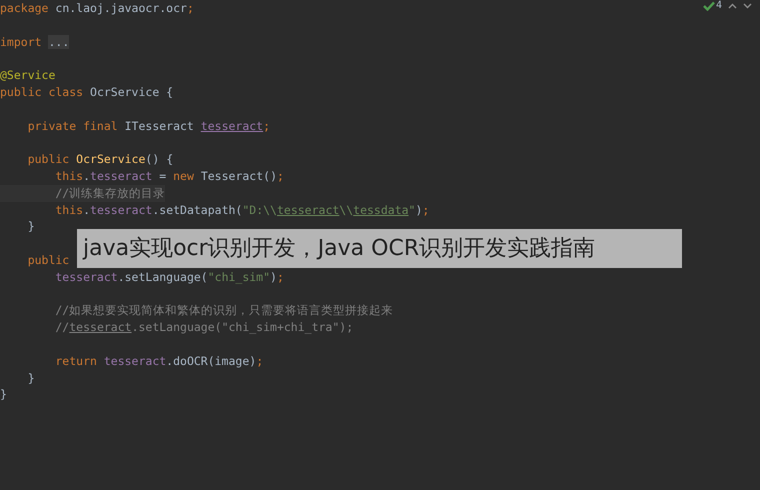 This screenshot has width=760, height=490. What do you see at coordinates (48, 260) in the screenshot?
I see `code-line: public` at bounding box center [48, 260].